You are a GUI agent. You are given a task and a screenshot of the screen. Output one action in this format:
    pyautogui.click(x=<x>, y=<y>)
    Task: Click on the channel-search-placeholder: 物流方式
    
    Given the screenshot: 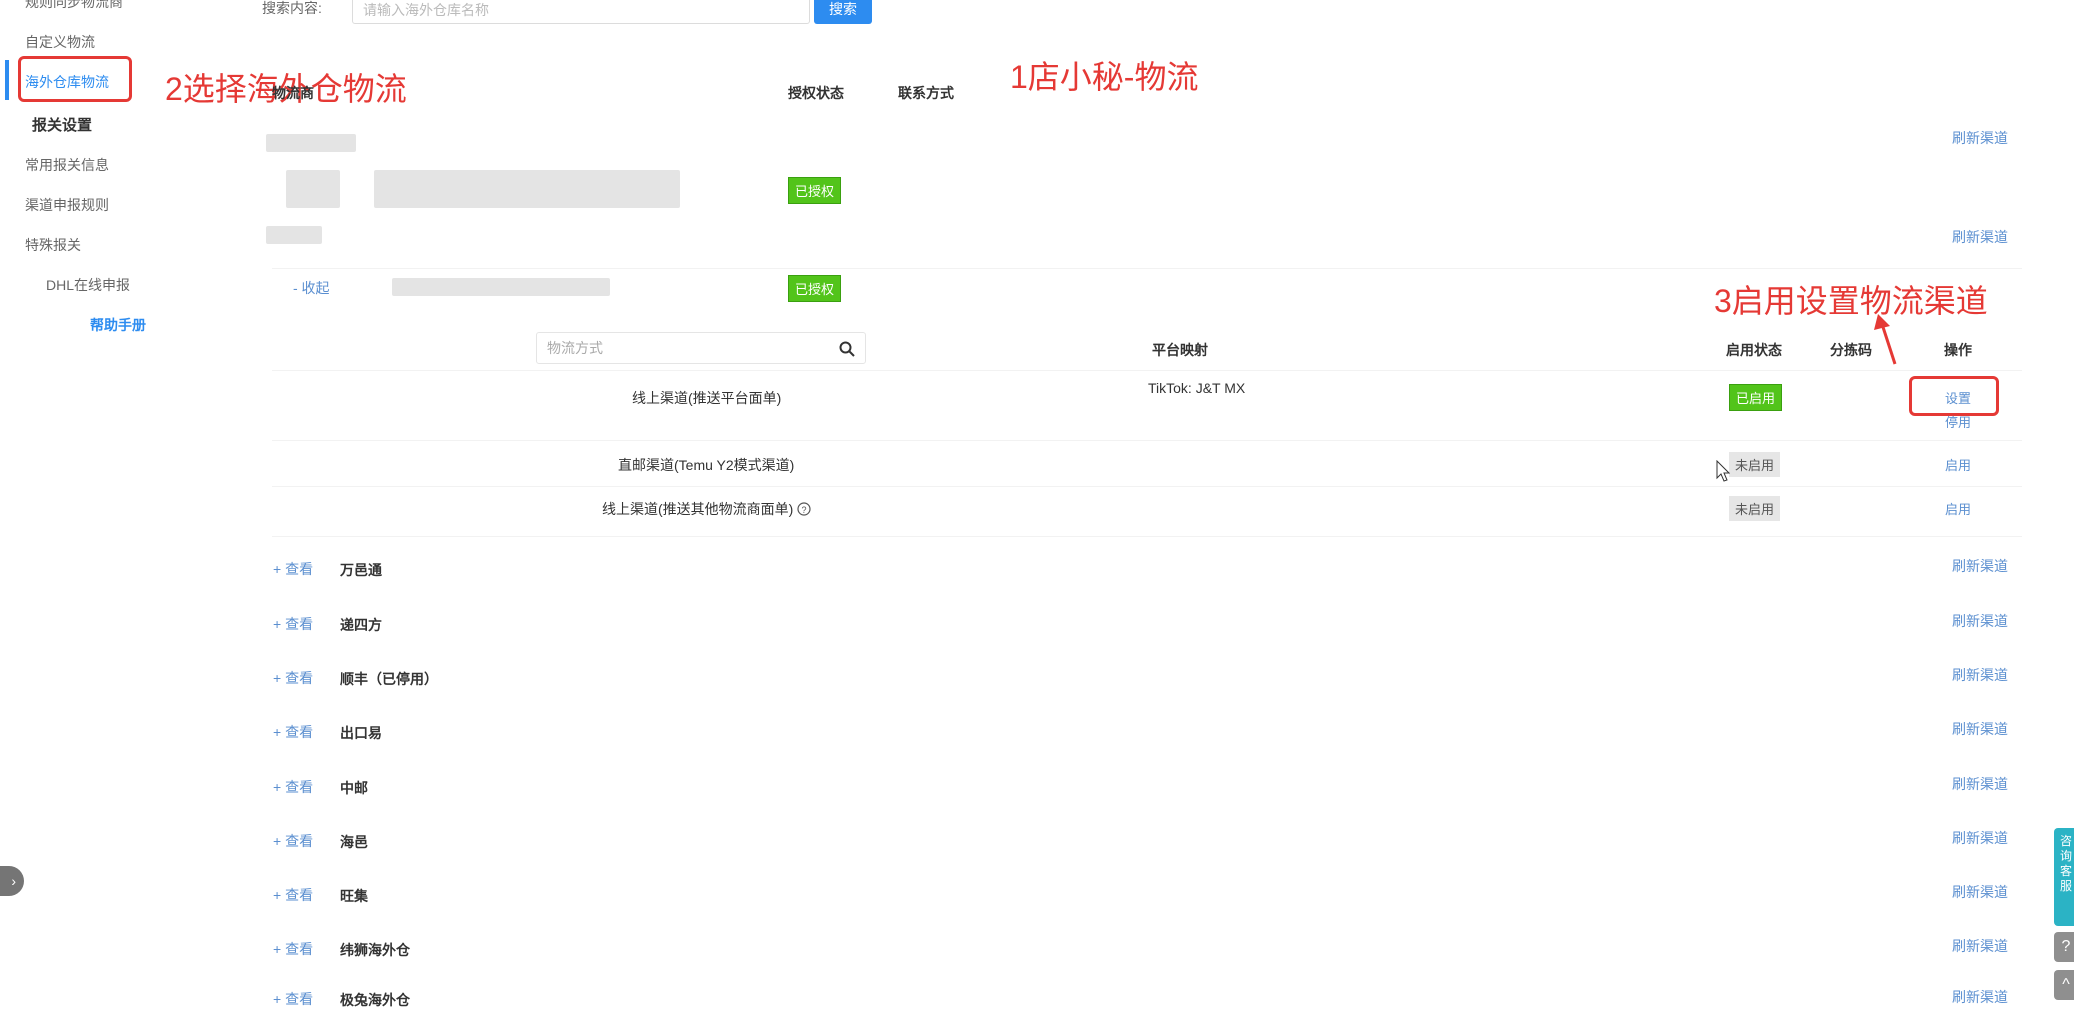 What is the action you would take?
    pyautogui.click(x=575, y=348)
    